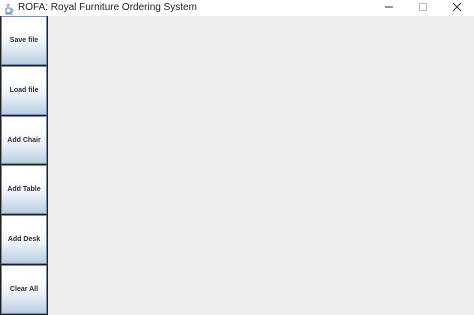 The width and height of the screenshot is (474, 315). Describe the element at coordinates (24, 40) in the screenshot. I see `save-file-button: Save file` at that location.